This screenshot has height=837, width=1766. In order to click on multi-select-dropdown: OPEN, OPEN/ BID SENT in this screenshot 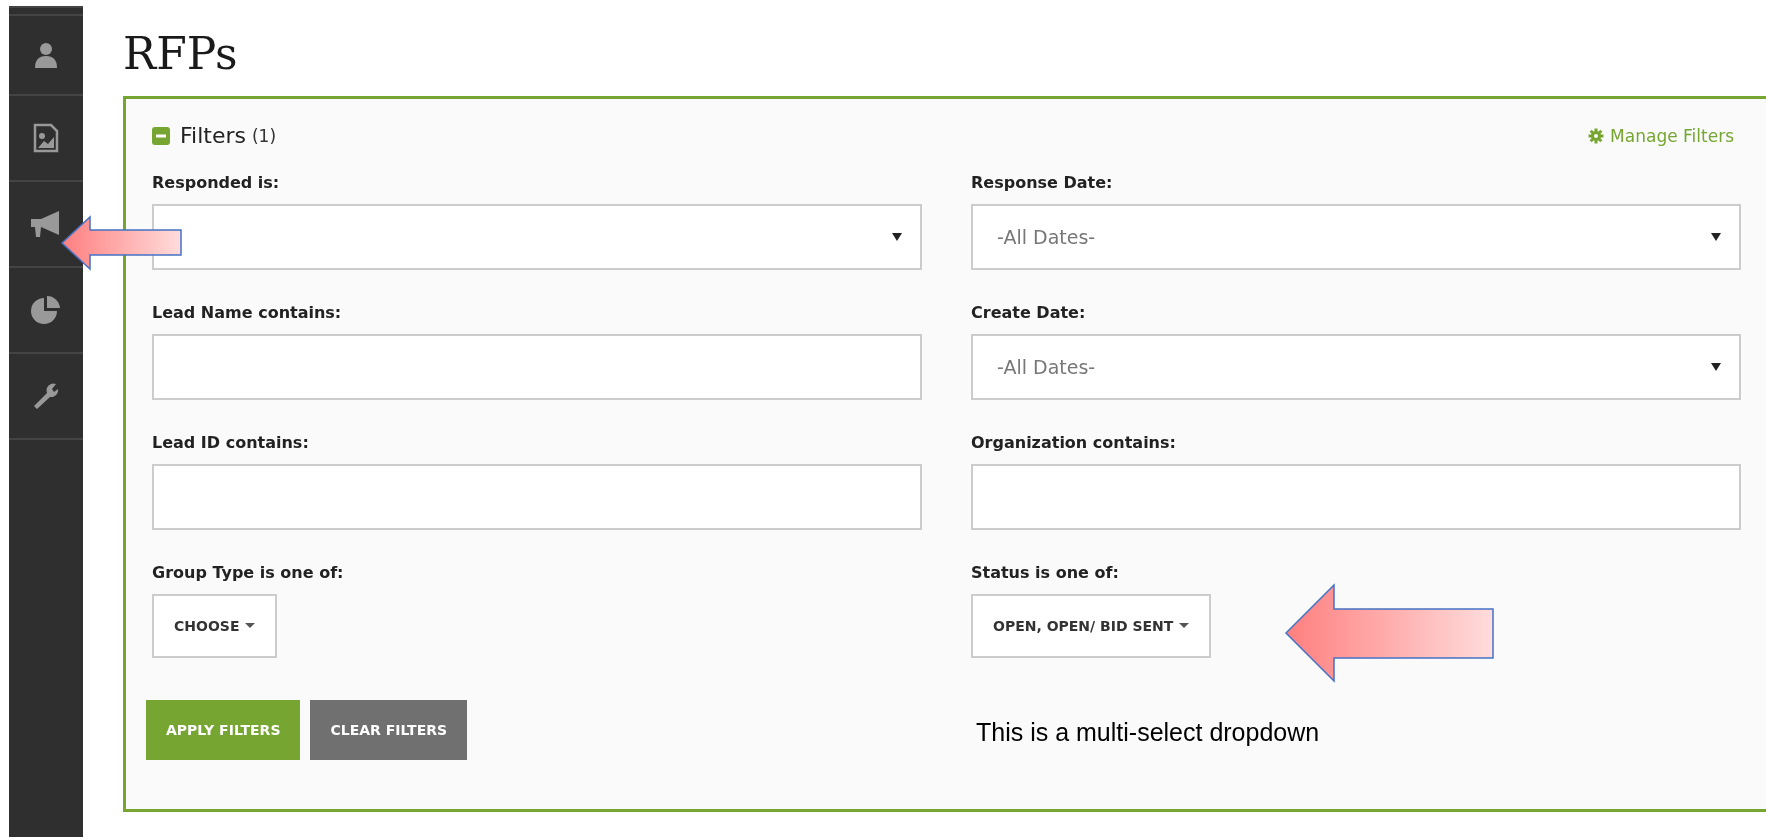, I will do `click(1091, 626)`.